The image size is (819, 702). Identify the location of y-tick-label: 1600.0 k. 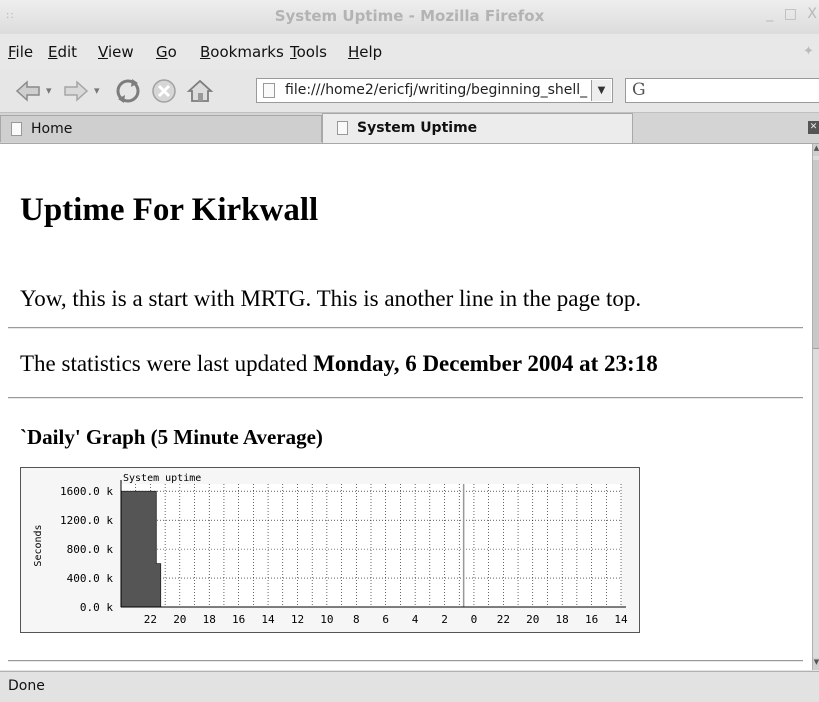
(86, 491).